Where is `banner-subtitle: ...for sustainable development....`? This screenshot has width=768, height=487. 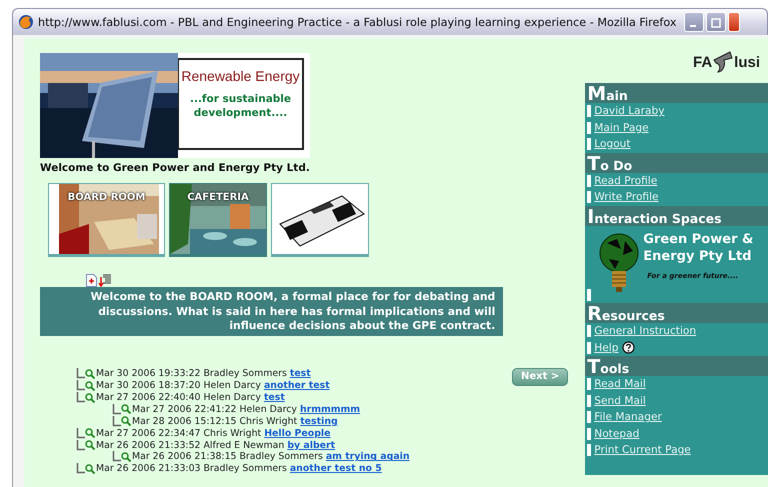 banner-subtitle: ...for sustainable development.... is located at coordinates (240, 106).